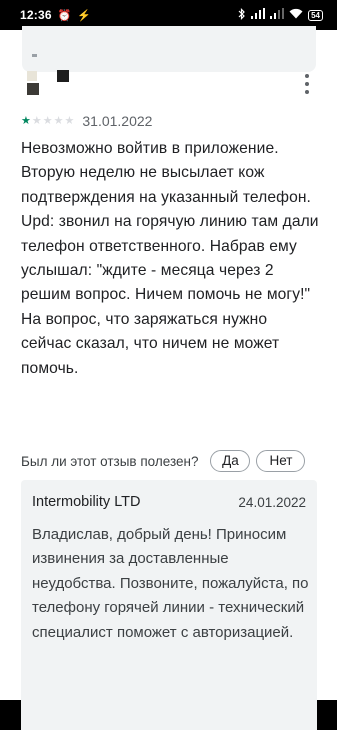 Image resolution: width=337 pixels, height=730 pixels. What do you see at coordinates (86, 502) in the screenshot?
I see `developer-name: Intermobility LTD` at bounding box center [86, 502].